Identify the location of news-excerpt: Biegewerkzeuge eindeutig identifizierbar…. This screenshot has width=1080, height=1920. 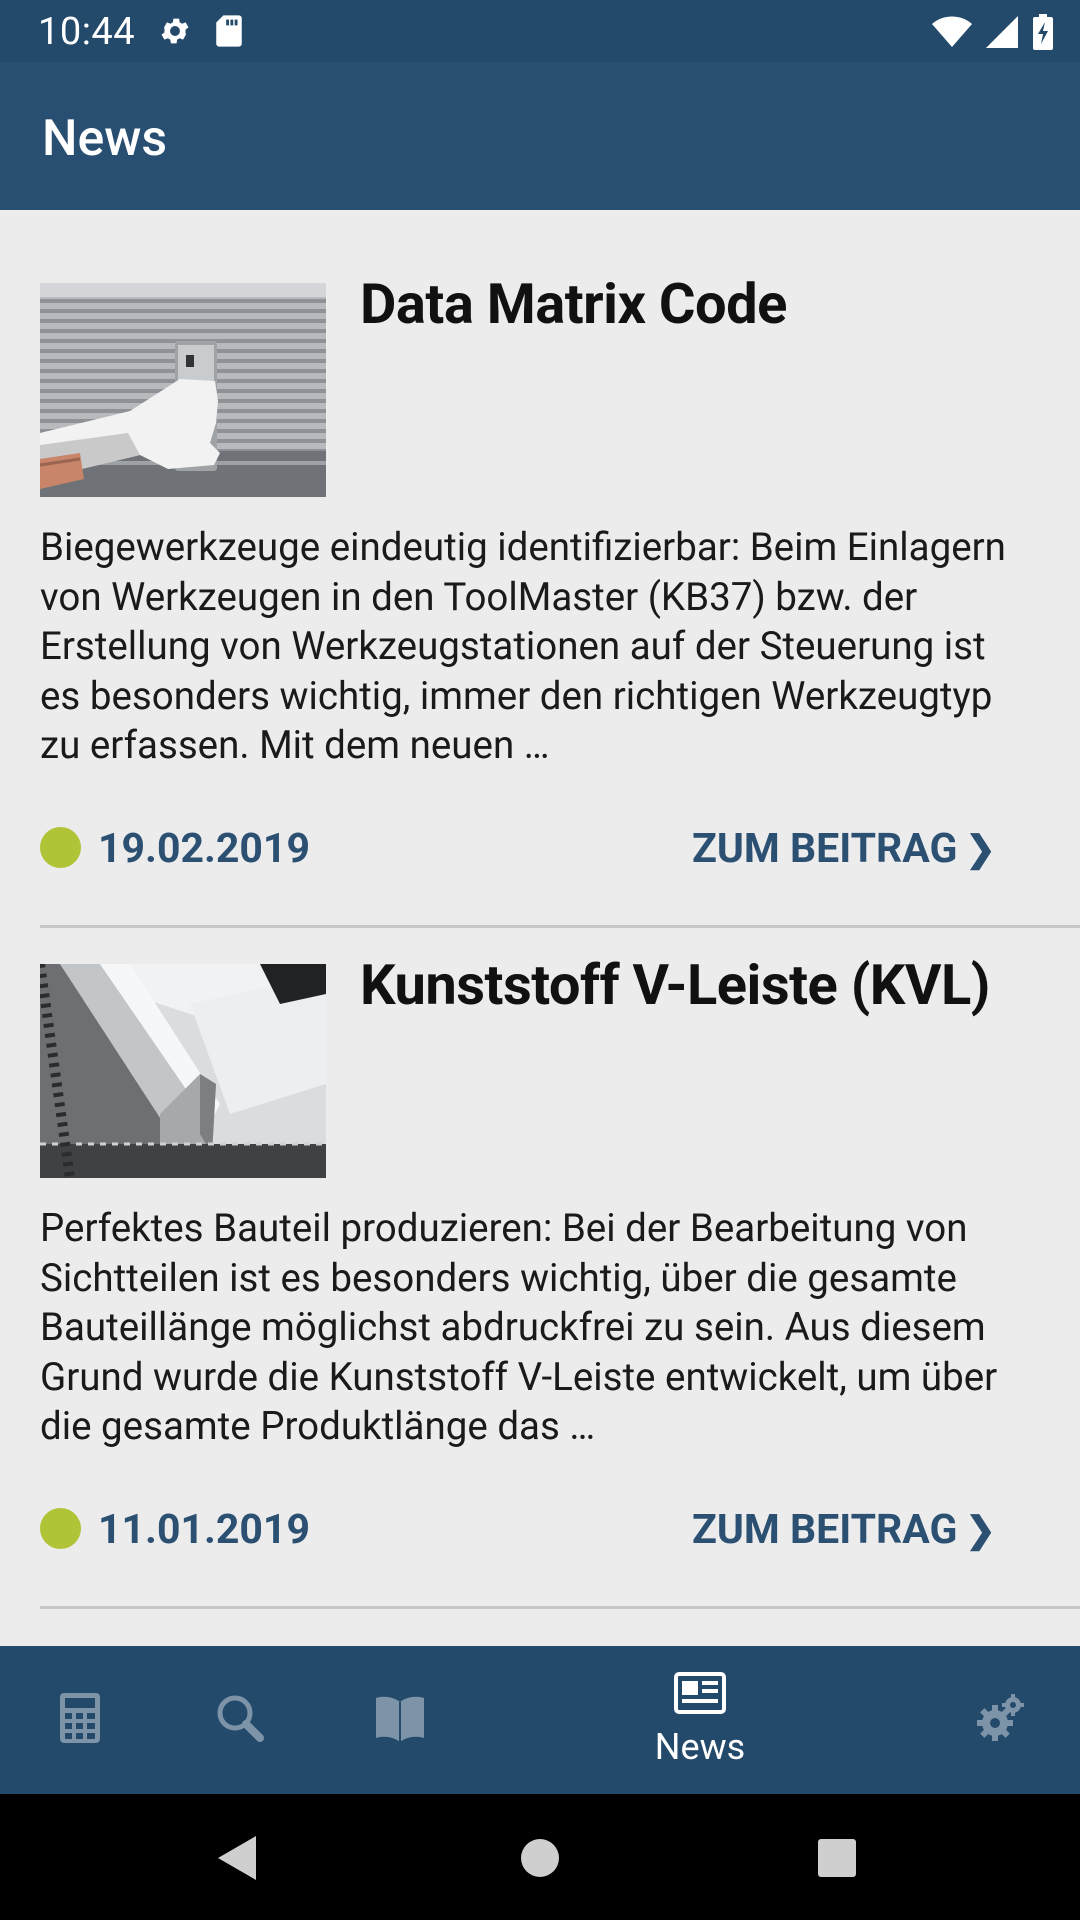
(523, 646).